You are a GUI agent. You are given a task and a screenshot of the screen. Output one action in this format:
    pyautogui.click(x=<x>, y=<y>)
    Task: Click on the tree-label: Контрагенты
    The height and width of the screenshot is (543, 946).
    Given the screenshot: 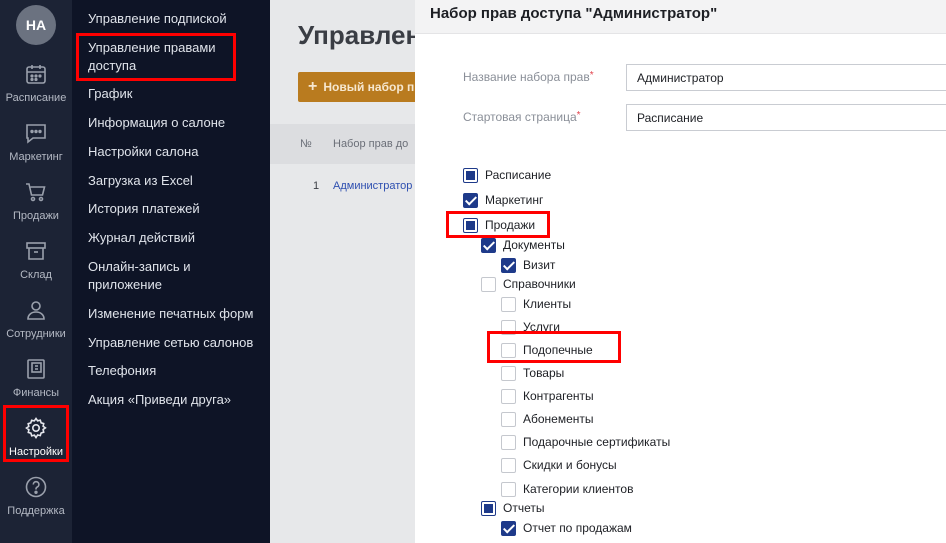 What is the action you would take?
    pyautogui.click(x=558, y=396)
    